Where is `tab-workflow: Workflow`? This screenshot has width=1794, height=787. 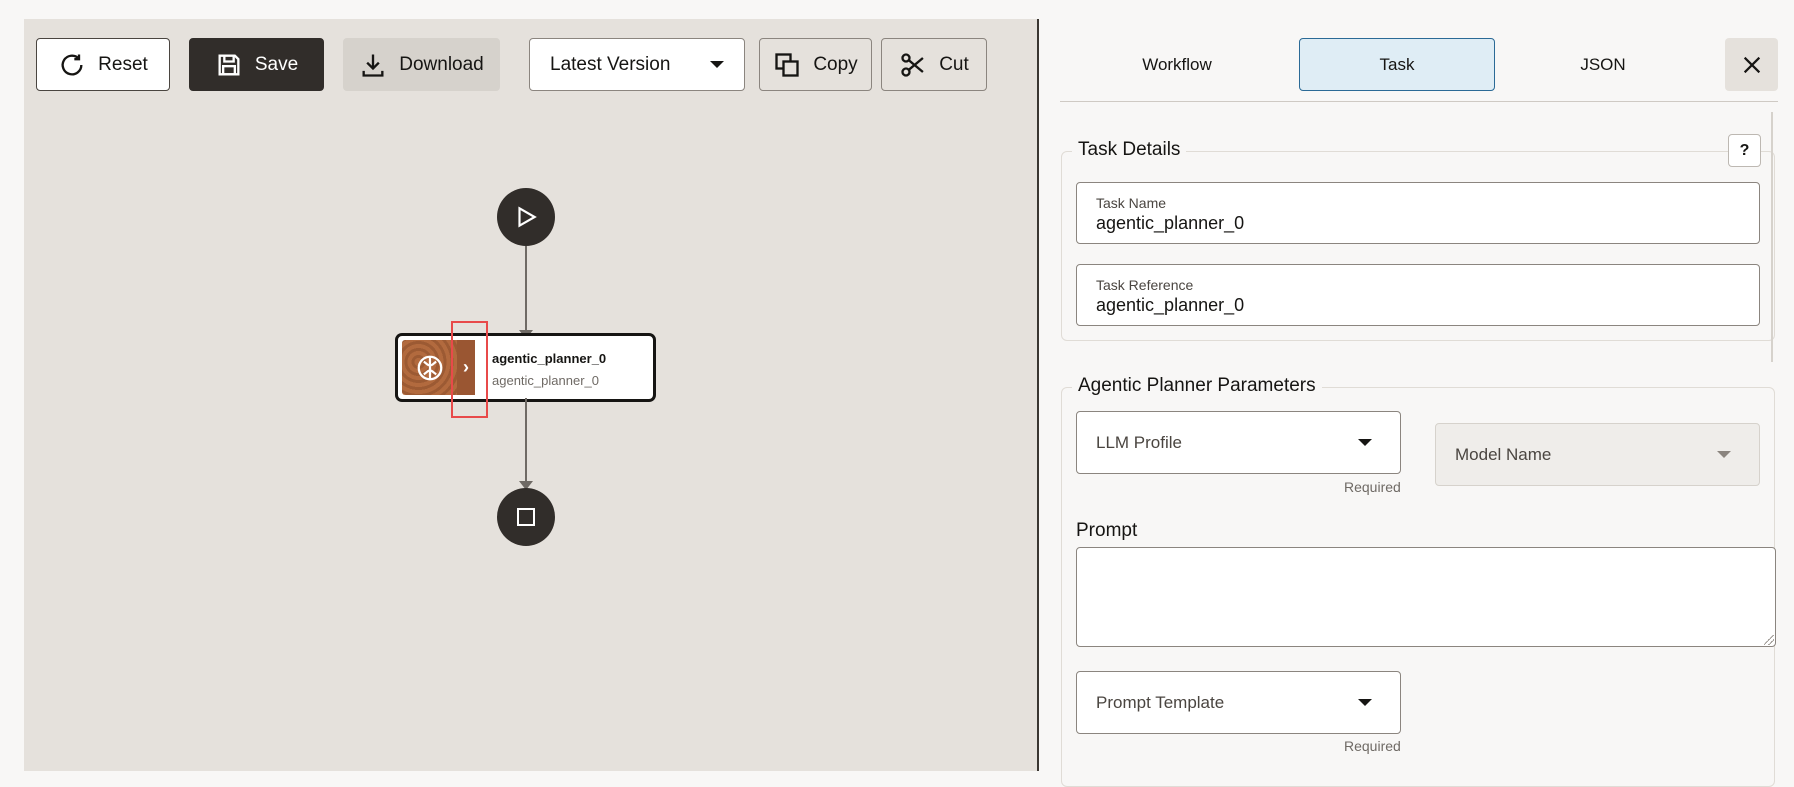
tab-workflow: Workflow is located at coordinates (1177, 64).